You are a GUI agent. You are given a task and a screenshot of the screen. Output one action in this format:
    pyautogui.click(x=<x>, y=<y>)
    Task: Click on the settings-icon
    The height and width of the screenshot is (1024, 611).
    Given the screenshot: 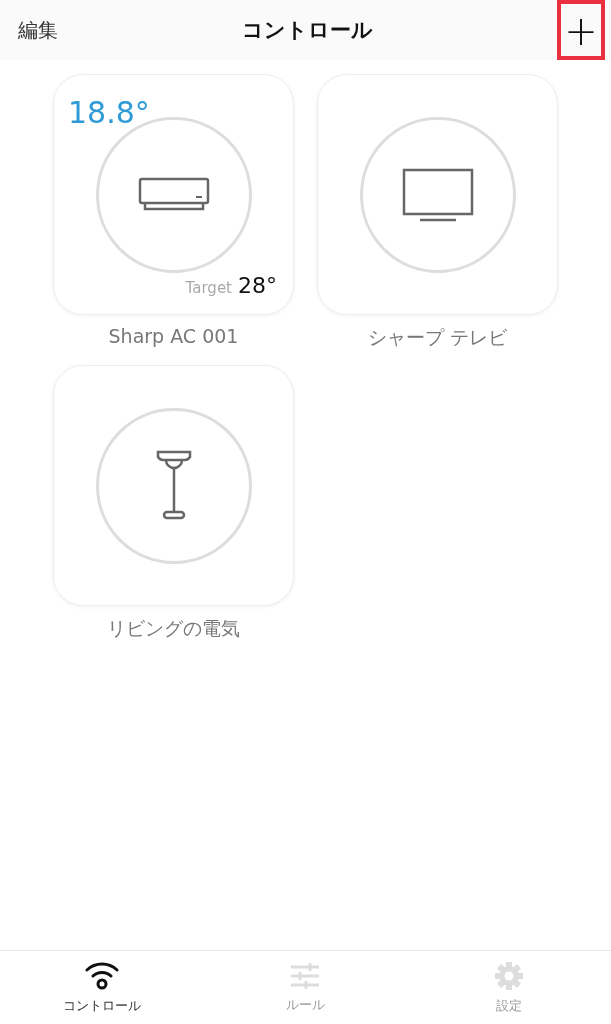 What is the action you would take?
    pyautogui.click(x=509, y=975)
    